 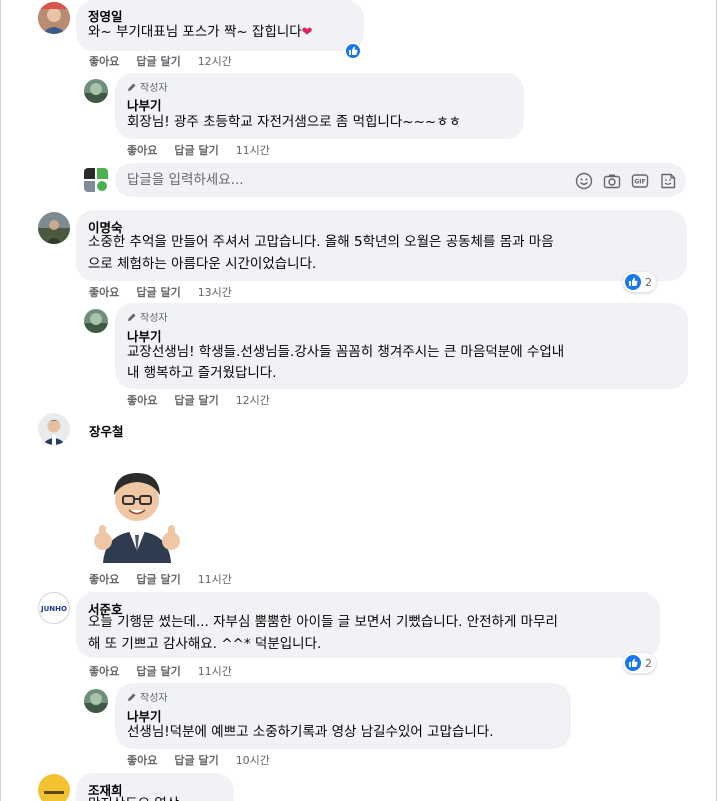 What do you see at coordinates (612, 181) in the screenshot?
I see `camera-icon` at bounding box center [612, 181].